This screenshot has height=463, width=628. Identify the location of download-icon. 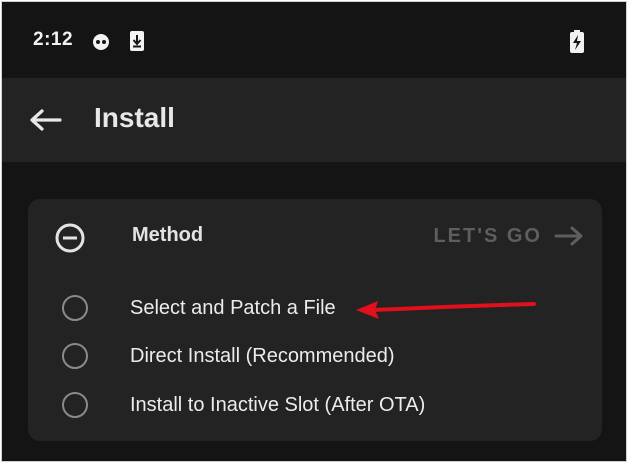
(137, 41).